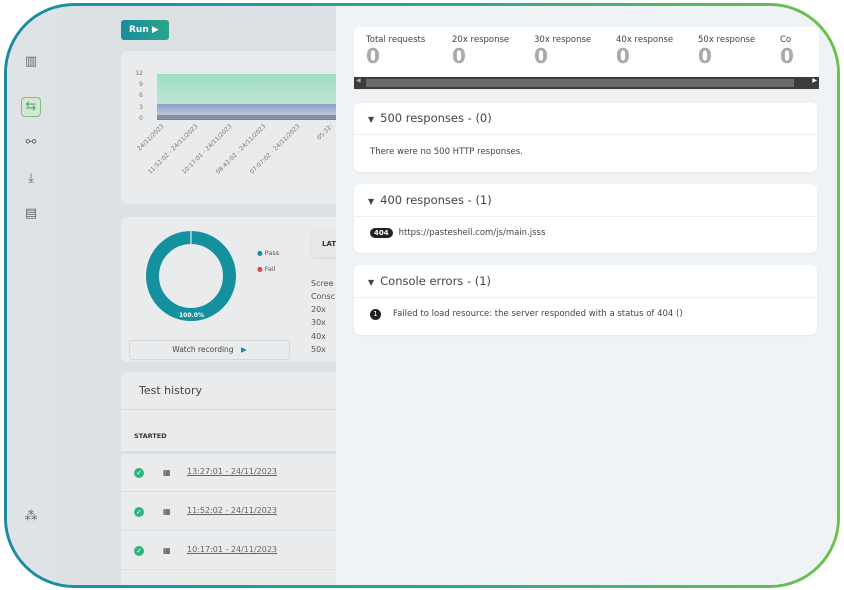  Describe the element at coordinates (799, 51) in the screenshot. I see `stat-console: Co 0` at that location.